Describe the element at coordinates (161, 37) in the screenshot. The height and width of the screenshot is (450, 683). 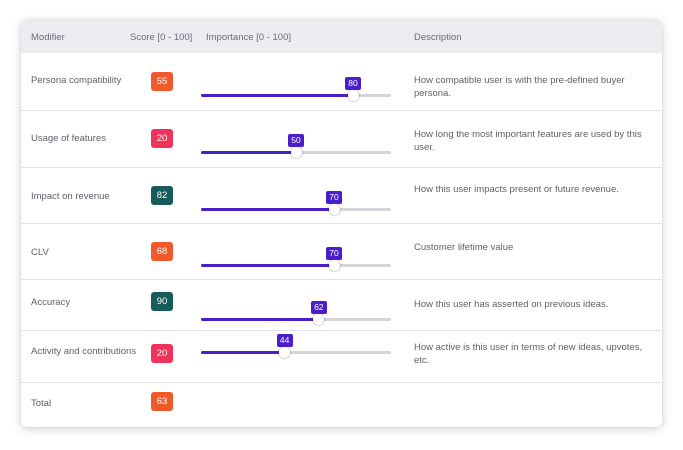
I see `column-header-score: Score [0 - 100]` at that location.